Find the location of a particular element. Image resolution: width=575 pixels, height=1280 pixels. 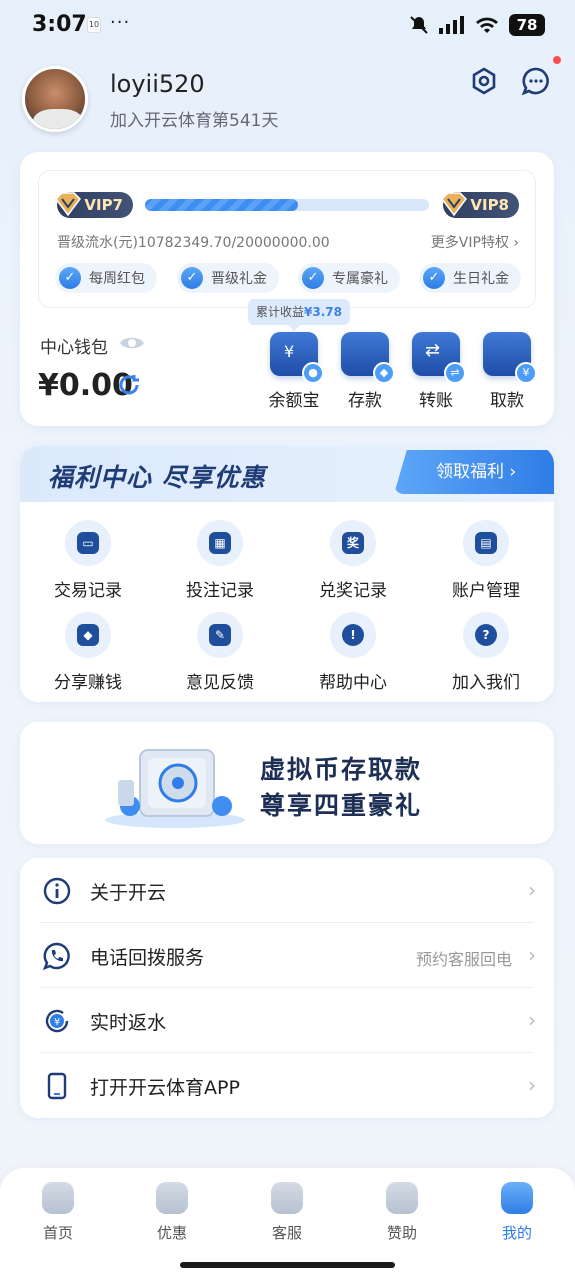

withdraw-card-icon: ¥ is located at coordinates (510, 358).